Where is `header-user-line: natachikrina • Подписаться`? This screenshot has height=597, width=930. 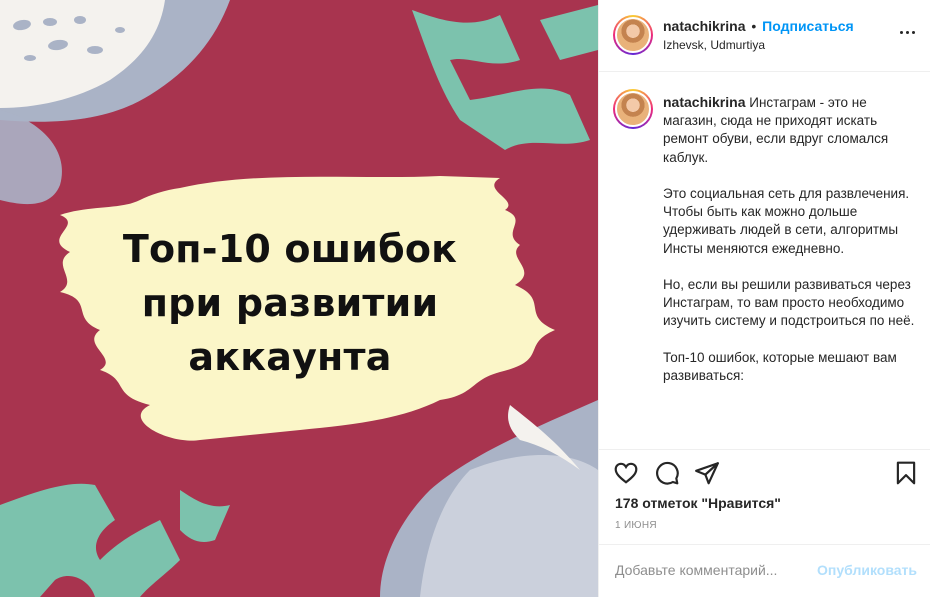 header-user-line: natachikrina • Подписаться is located at coordinates (758, 26).